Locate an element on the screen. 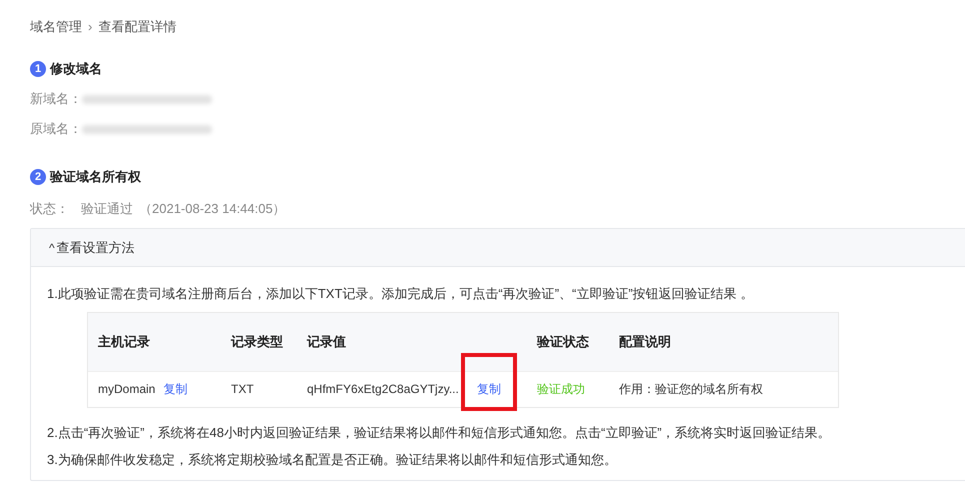 This screenshot has width=965, height=492. section-title: 修改域名 is located at coordinates (76, 69).